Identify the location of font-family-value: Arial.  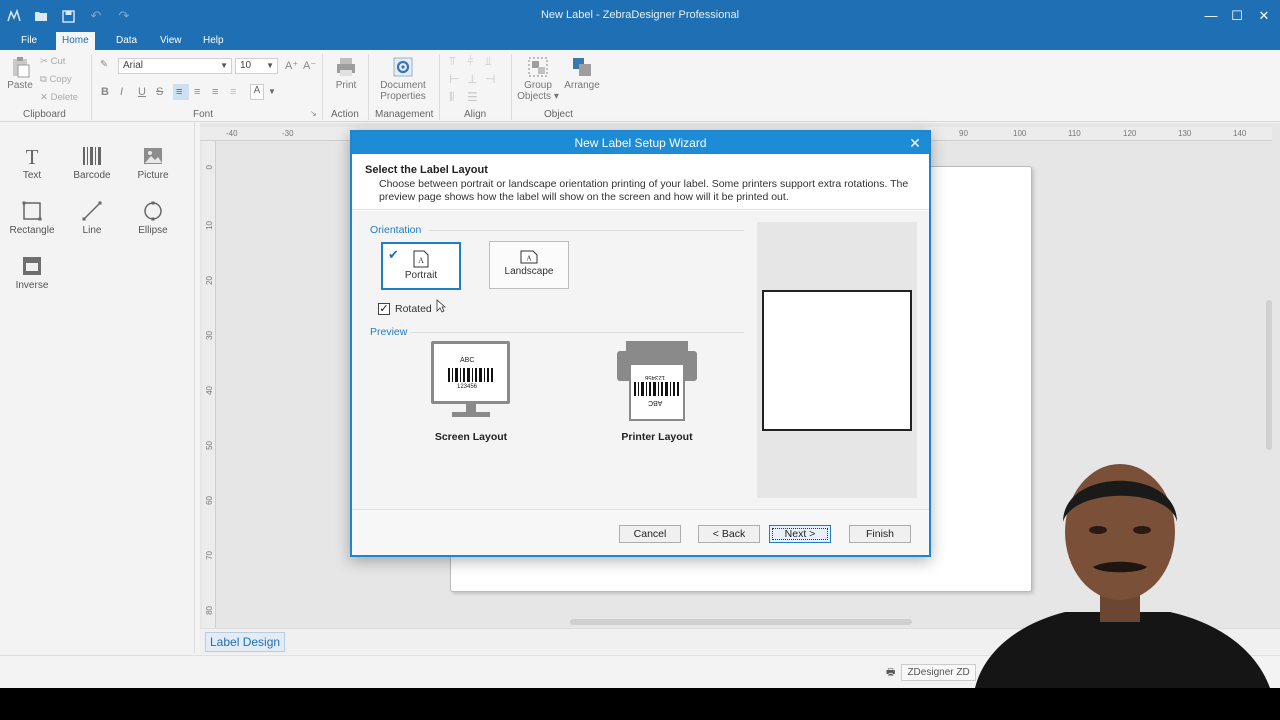
(133, 65).